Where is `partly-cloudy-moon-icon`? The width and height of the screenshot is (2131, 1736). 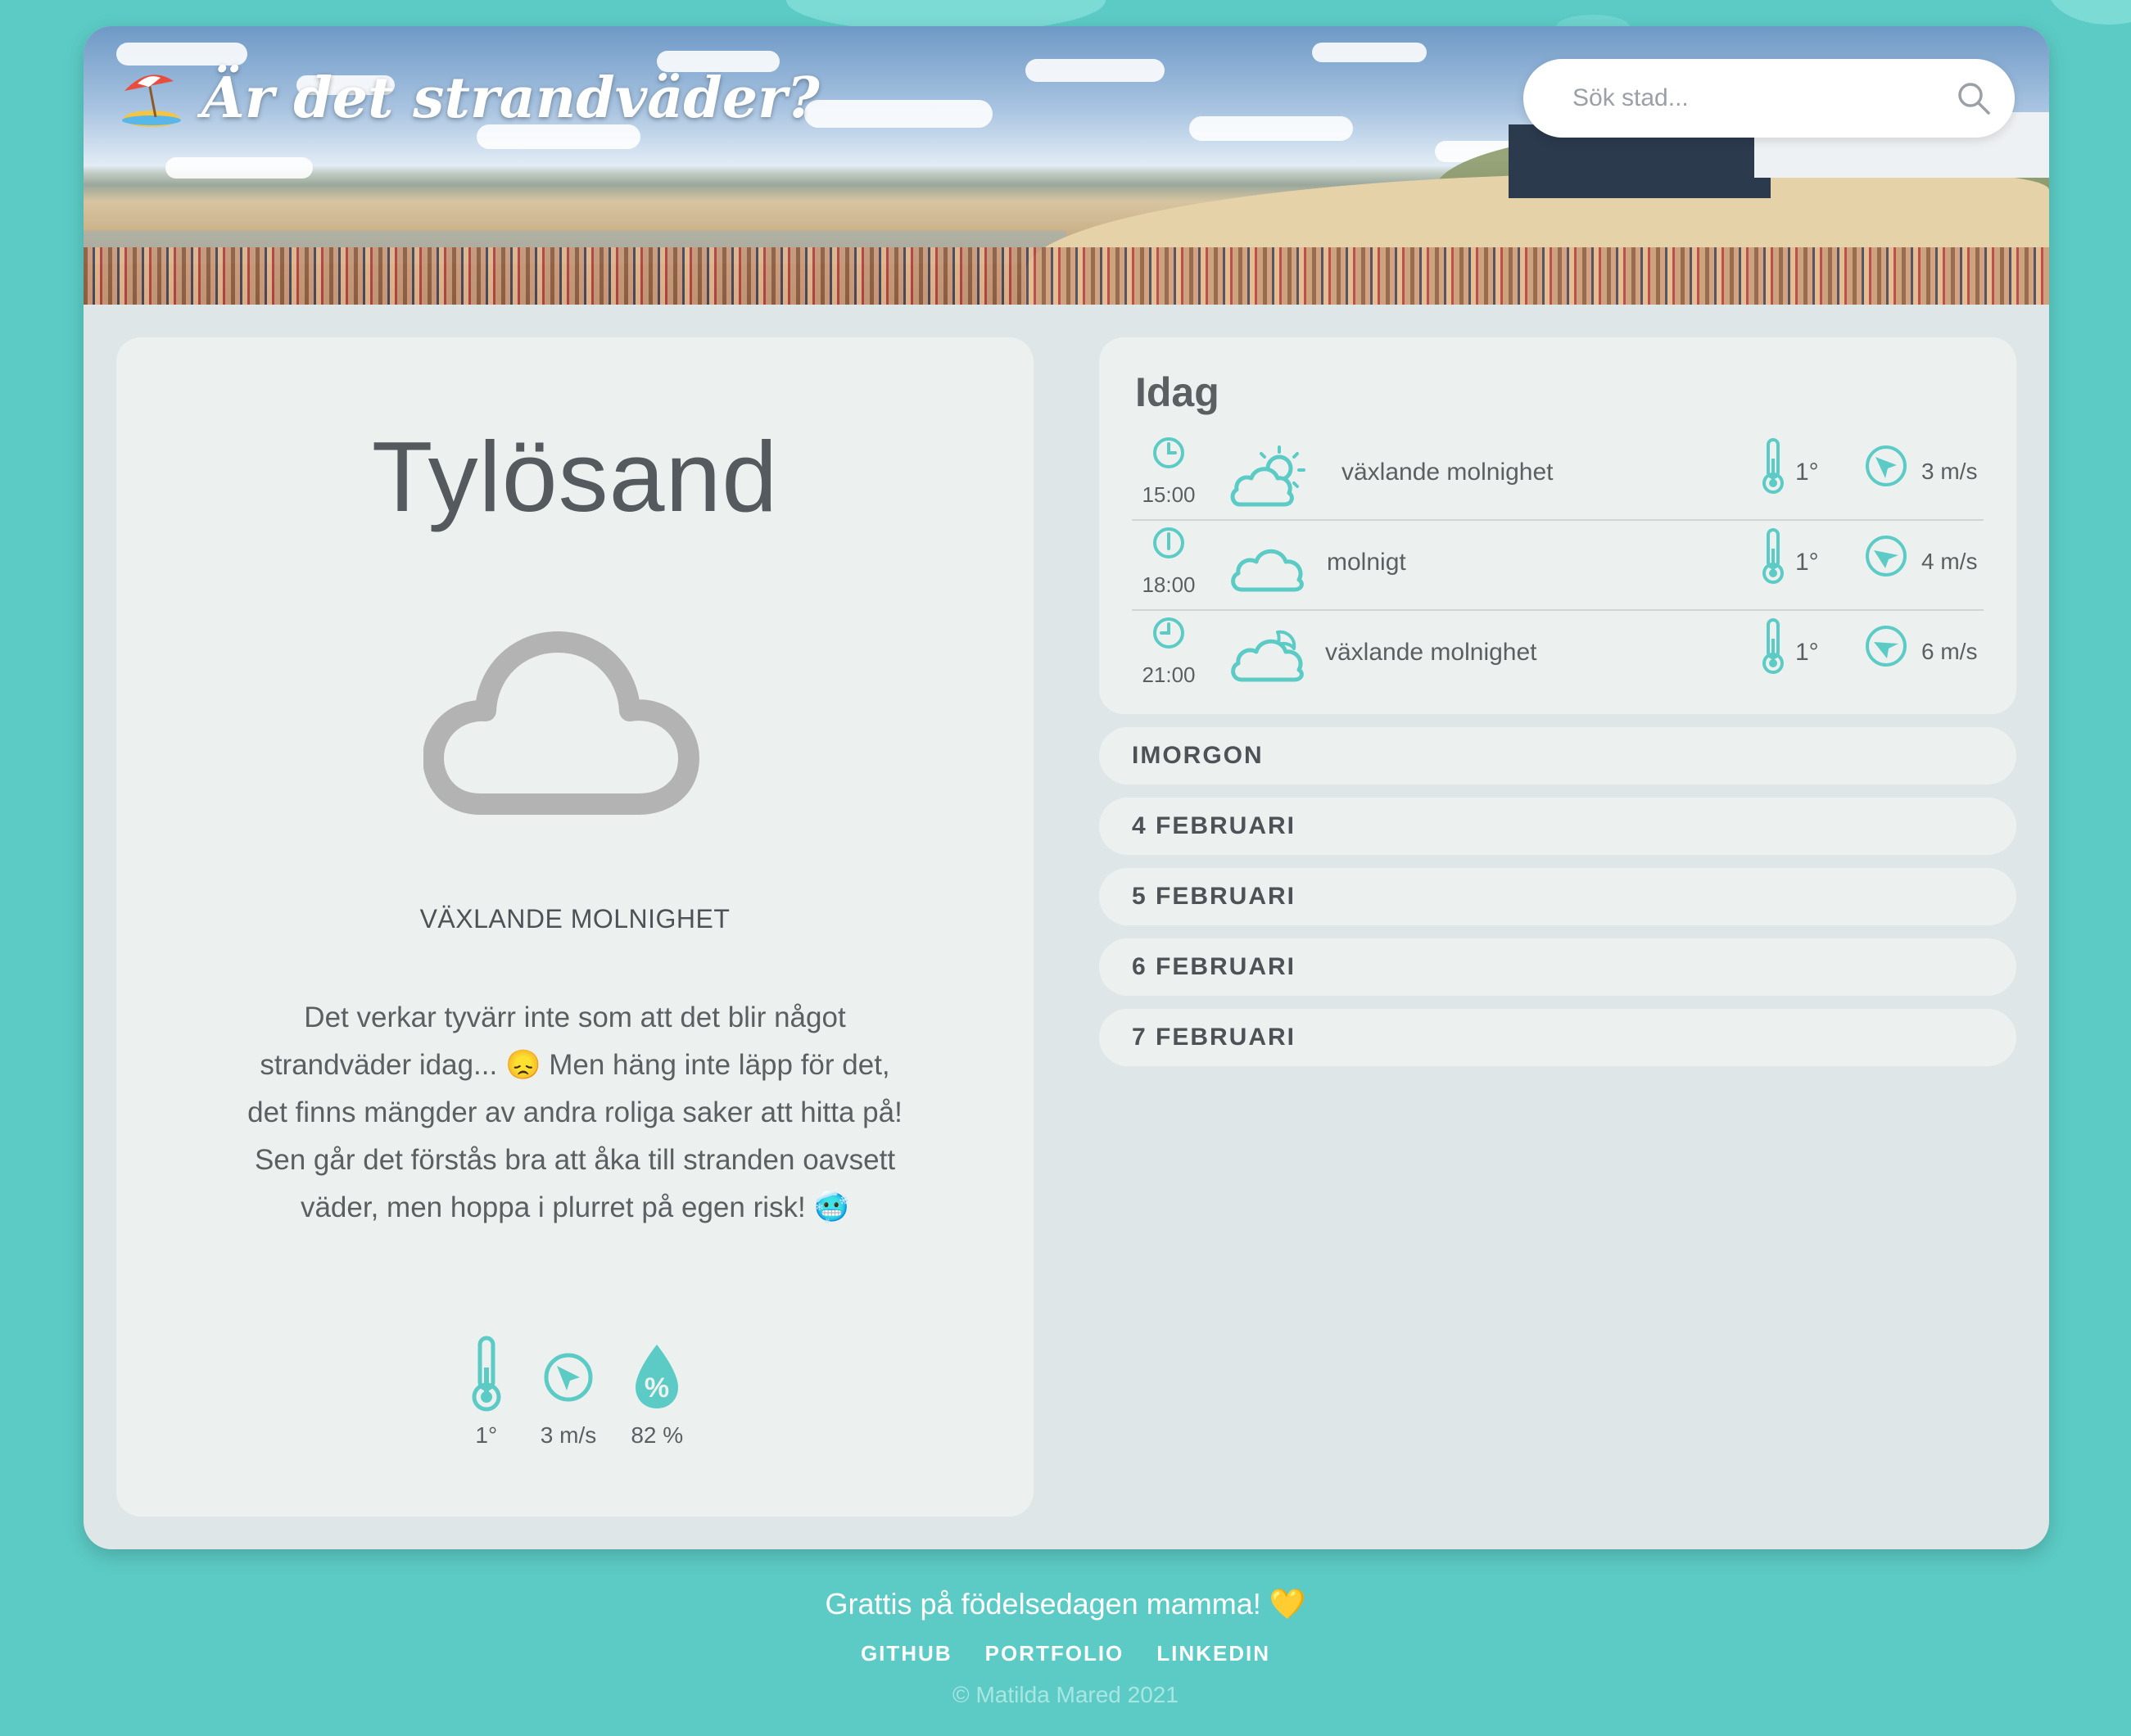 partly-cloudy-moon-icon is located at coordinates (1269, 660).